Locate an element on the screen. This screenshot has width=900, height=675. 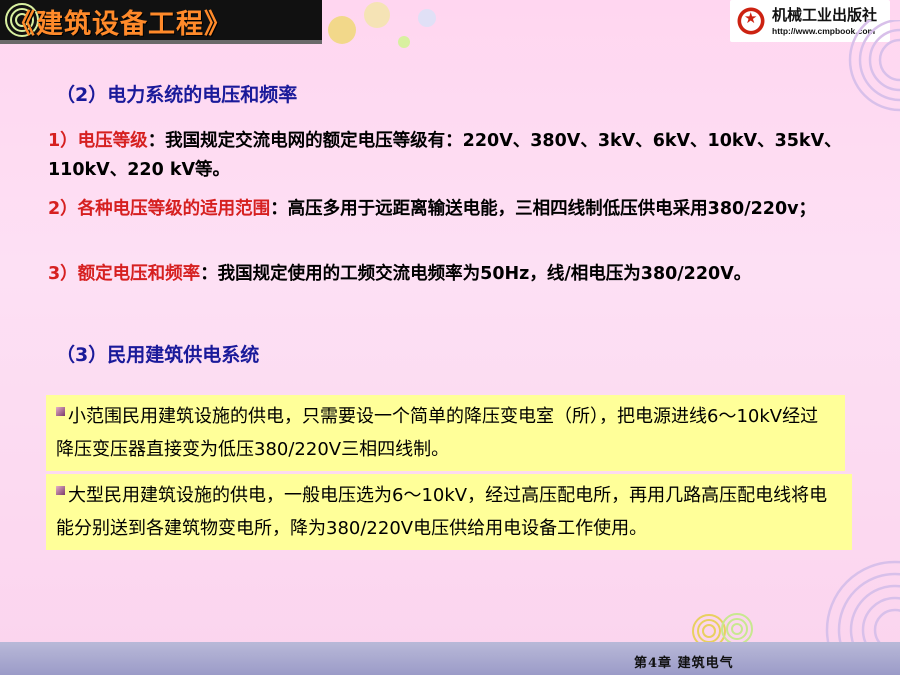
top-right-rings-decoration is located at coordinates (874, 66).